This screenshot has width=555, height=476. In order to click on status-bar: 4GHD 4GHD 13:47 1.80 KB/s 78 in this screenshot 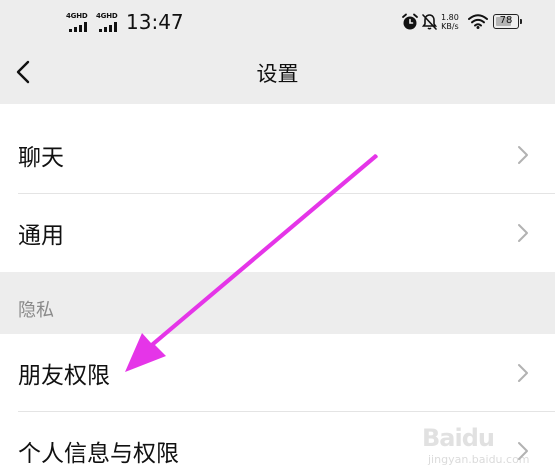, I will do `click(277, 23)`.